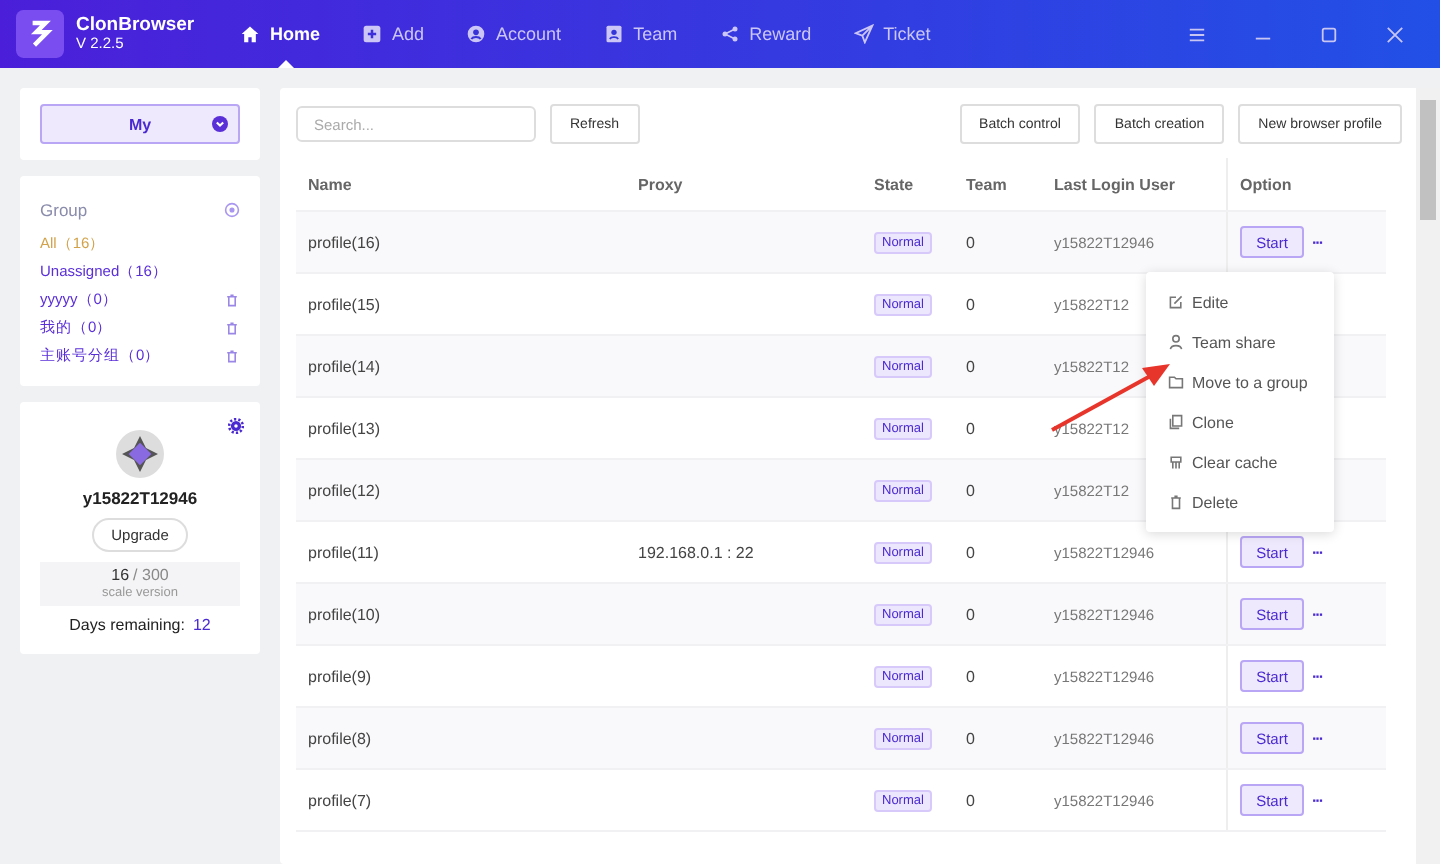 This screenshot has width=1440, height=864. I want to click on plus-square-icon, so click(372, 34).